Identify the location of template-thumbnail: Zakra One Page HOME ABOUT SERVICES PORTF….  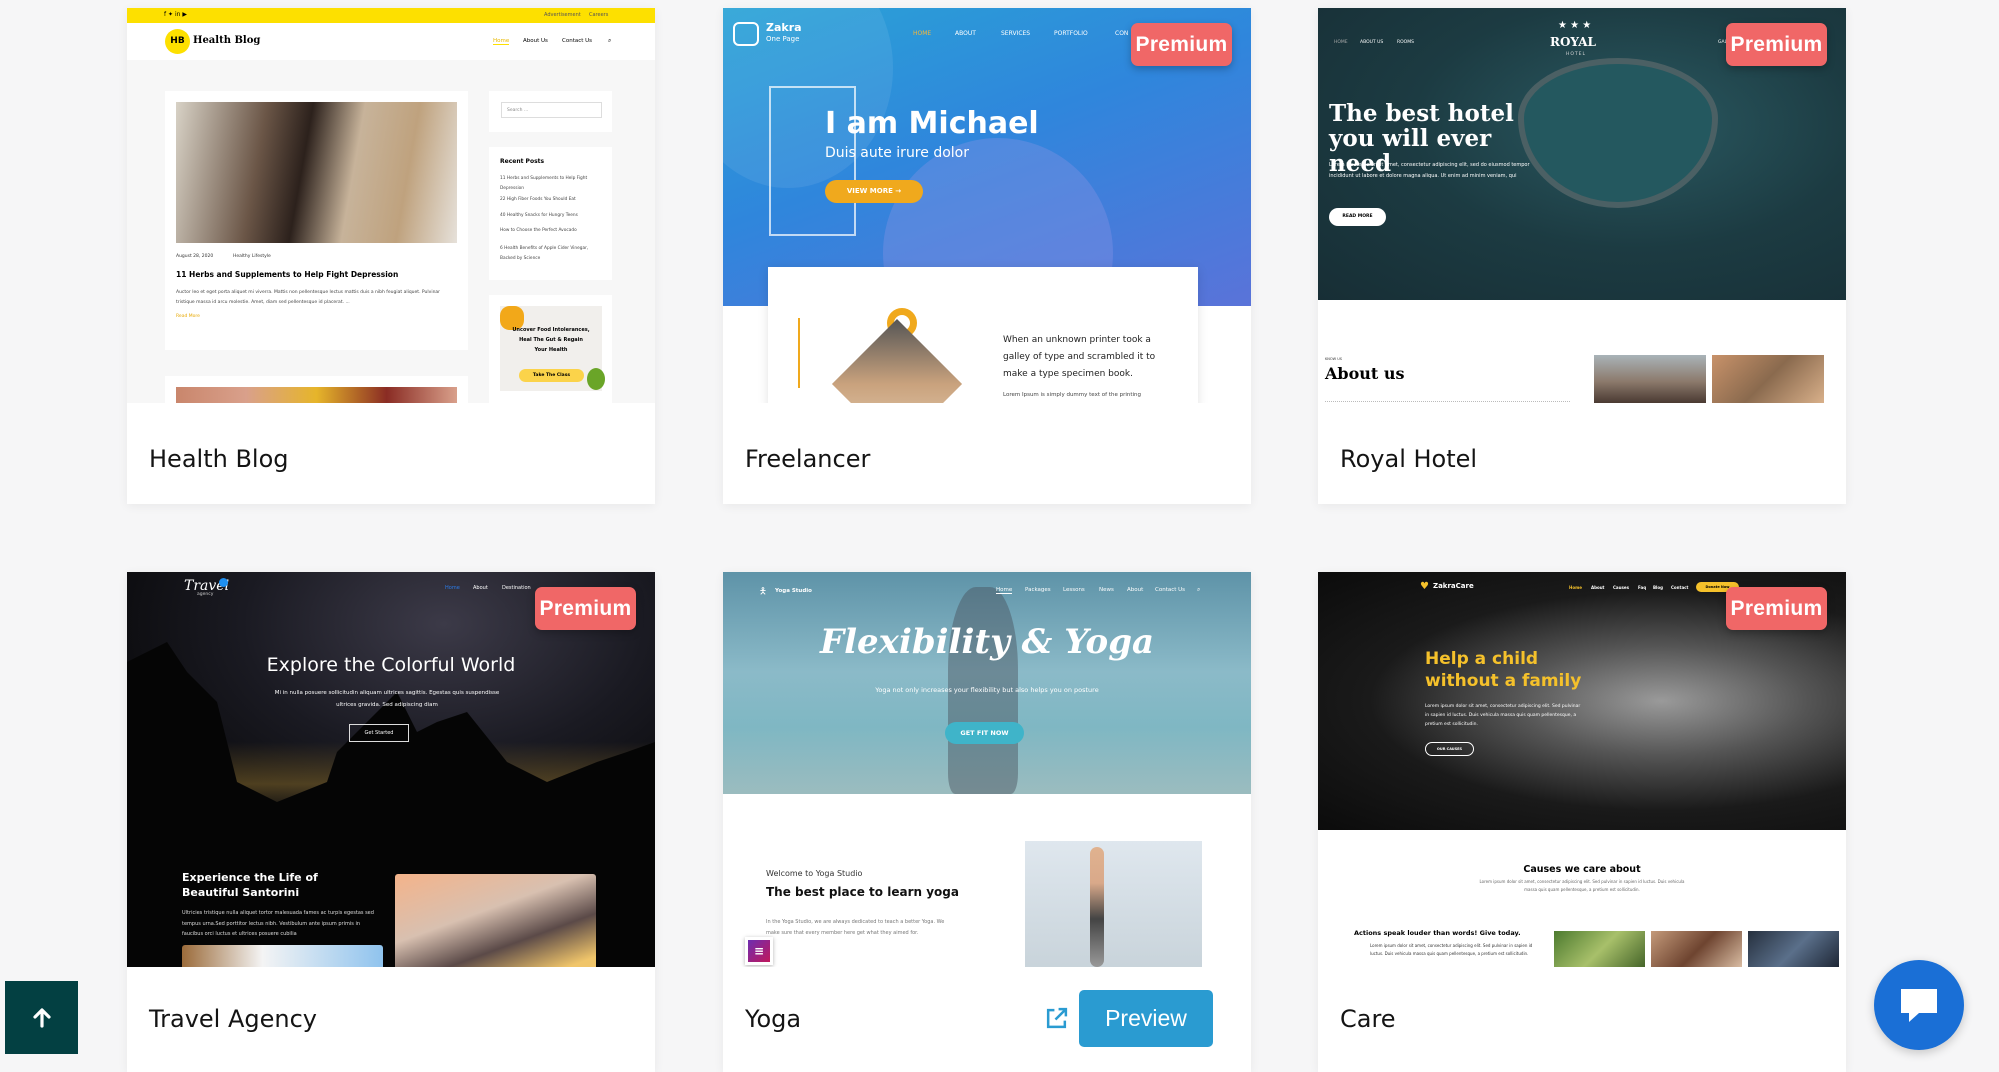
(987, 205).